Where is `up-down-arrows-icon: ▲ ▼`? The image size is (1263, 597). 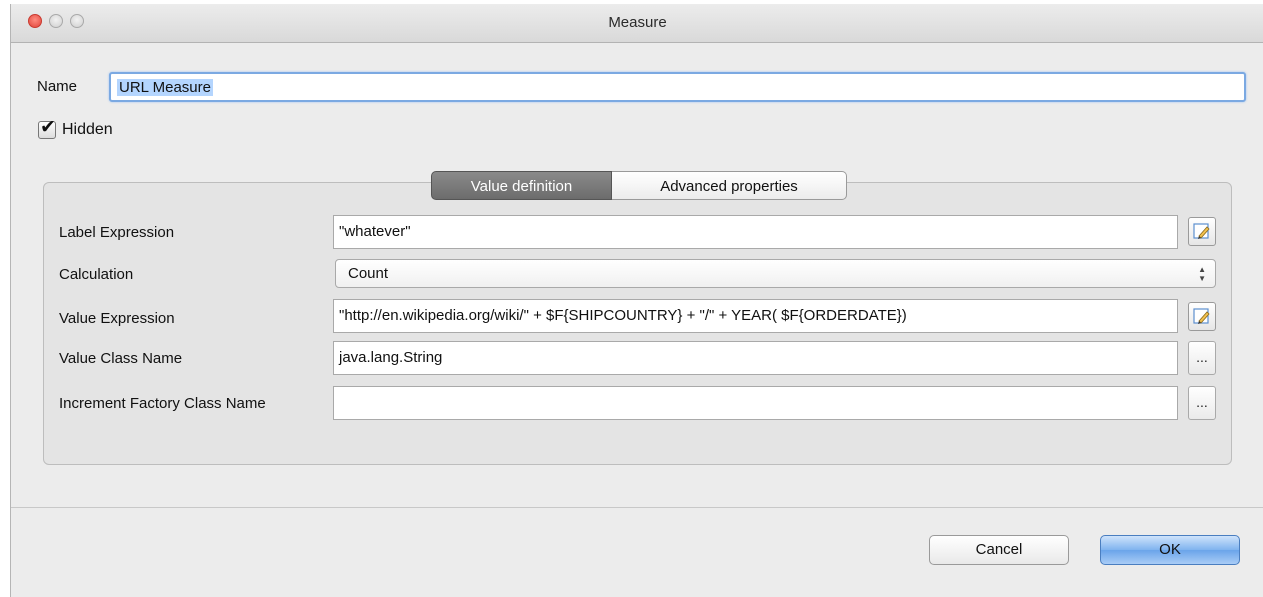
up-down-arrows-icon: ▲ ▼ is located at coordinates (1202, 274).